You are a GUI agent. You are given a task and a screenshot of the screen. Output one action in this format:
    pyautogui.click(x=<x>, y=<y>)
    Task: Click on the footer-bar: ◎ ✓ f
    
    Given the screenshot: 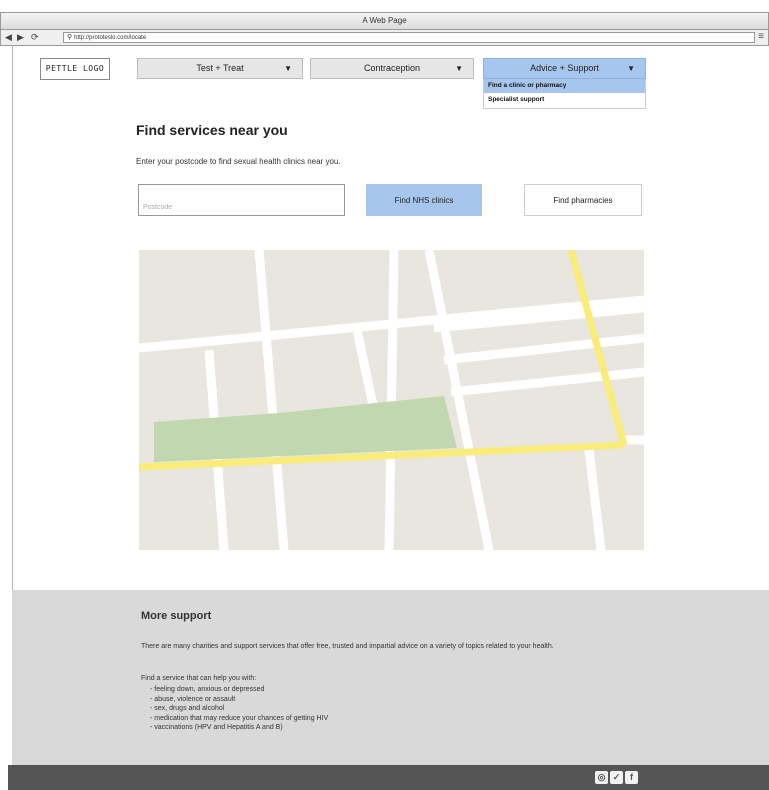 What is the action you would take?
    pyautogui.click(x=388, y=777)
    